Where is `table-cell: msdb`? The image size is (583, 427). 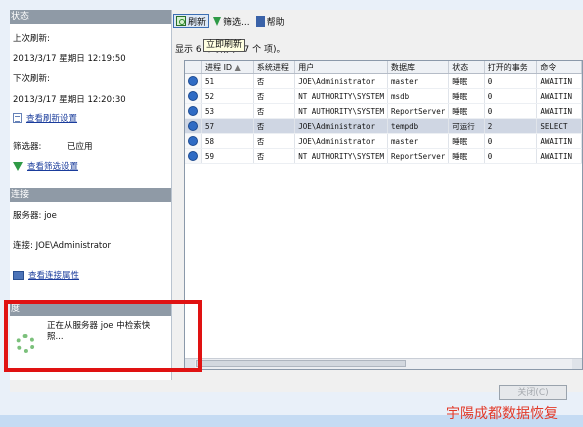 table-cell: msdb is located at coordinates (418, 96).